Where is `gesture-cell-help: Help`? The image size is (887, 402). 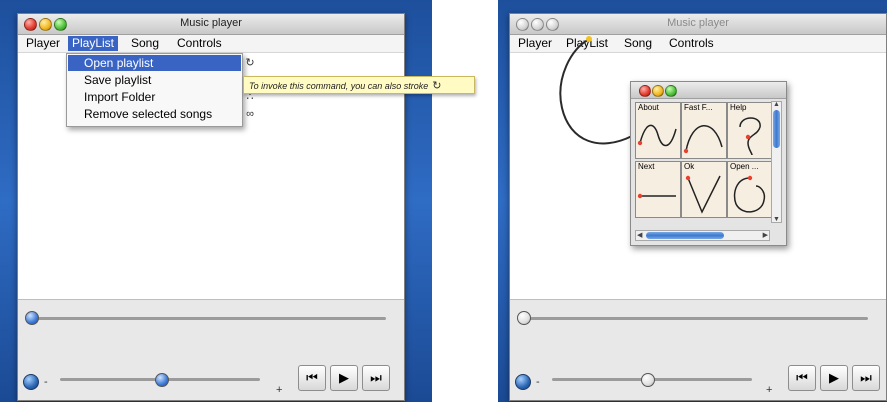
gesture-cell-help: Help is located at coordinates (750, 130).